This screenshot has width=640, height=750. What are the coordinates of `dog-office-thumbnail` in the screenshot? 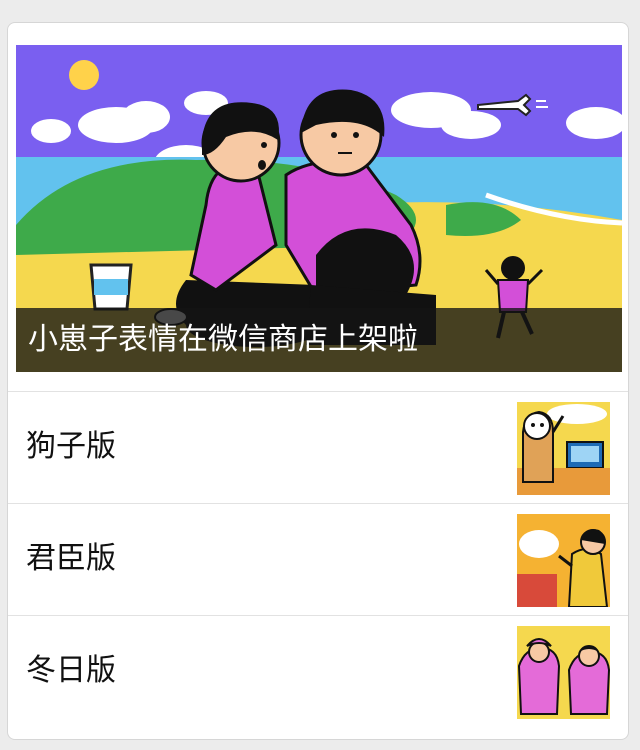 It's located at (563, 448).